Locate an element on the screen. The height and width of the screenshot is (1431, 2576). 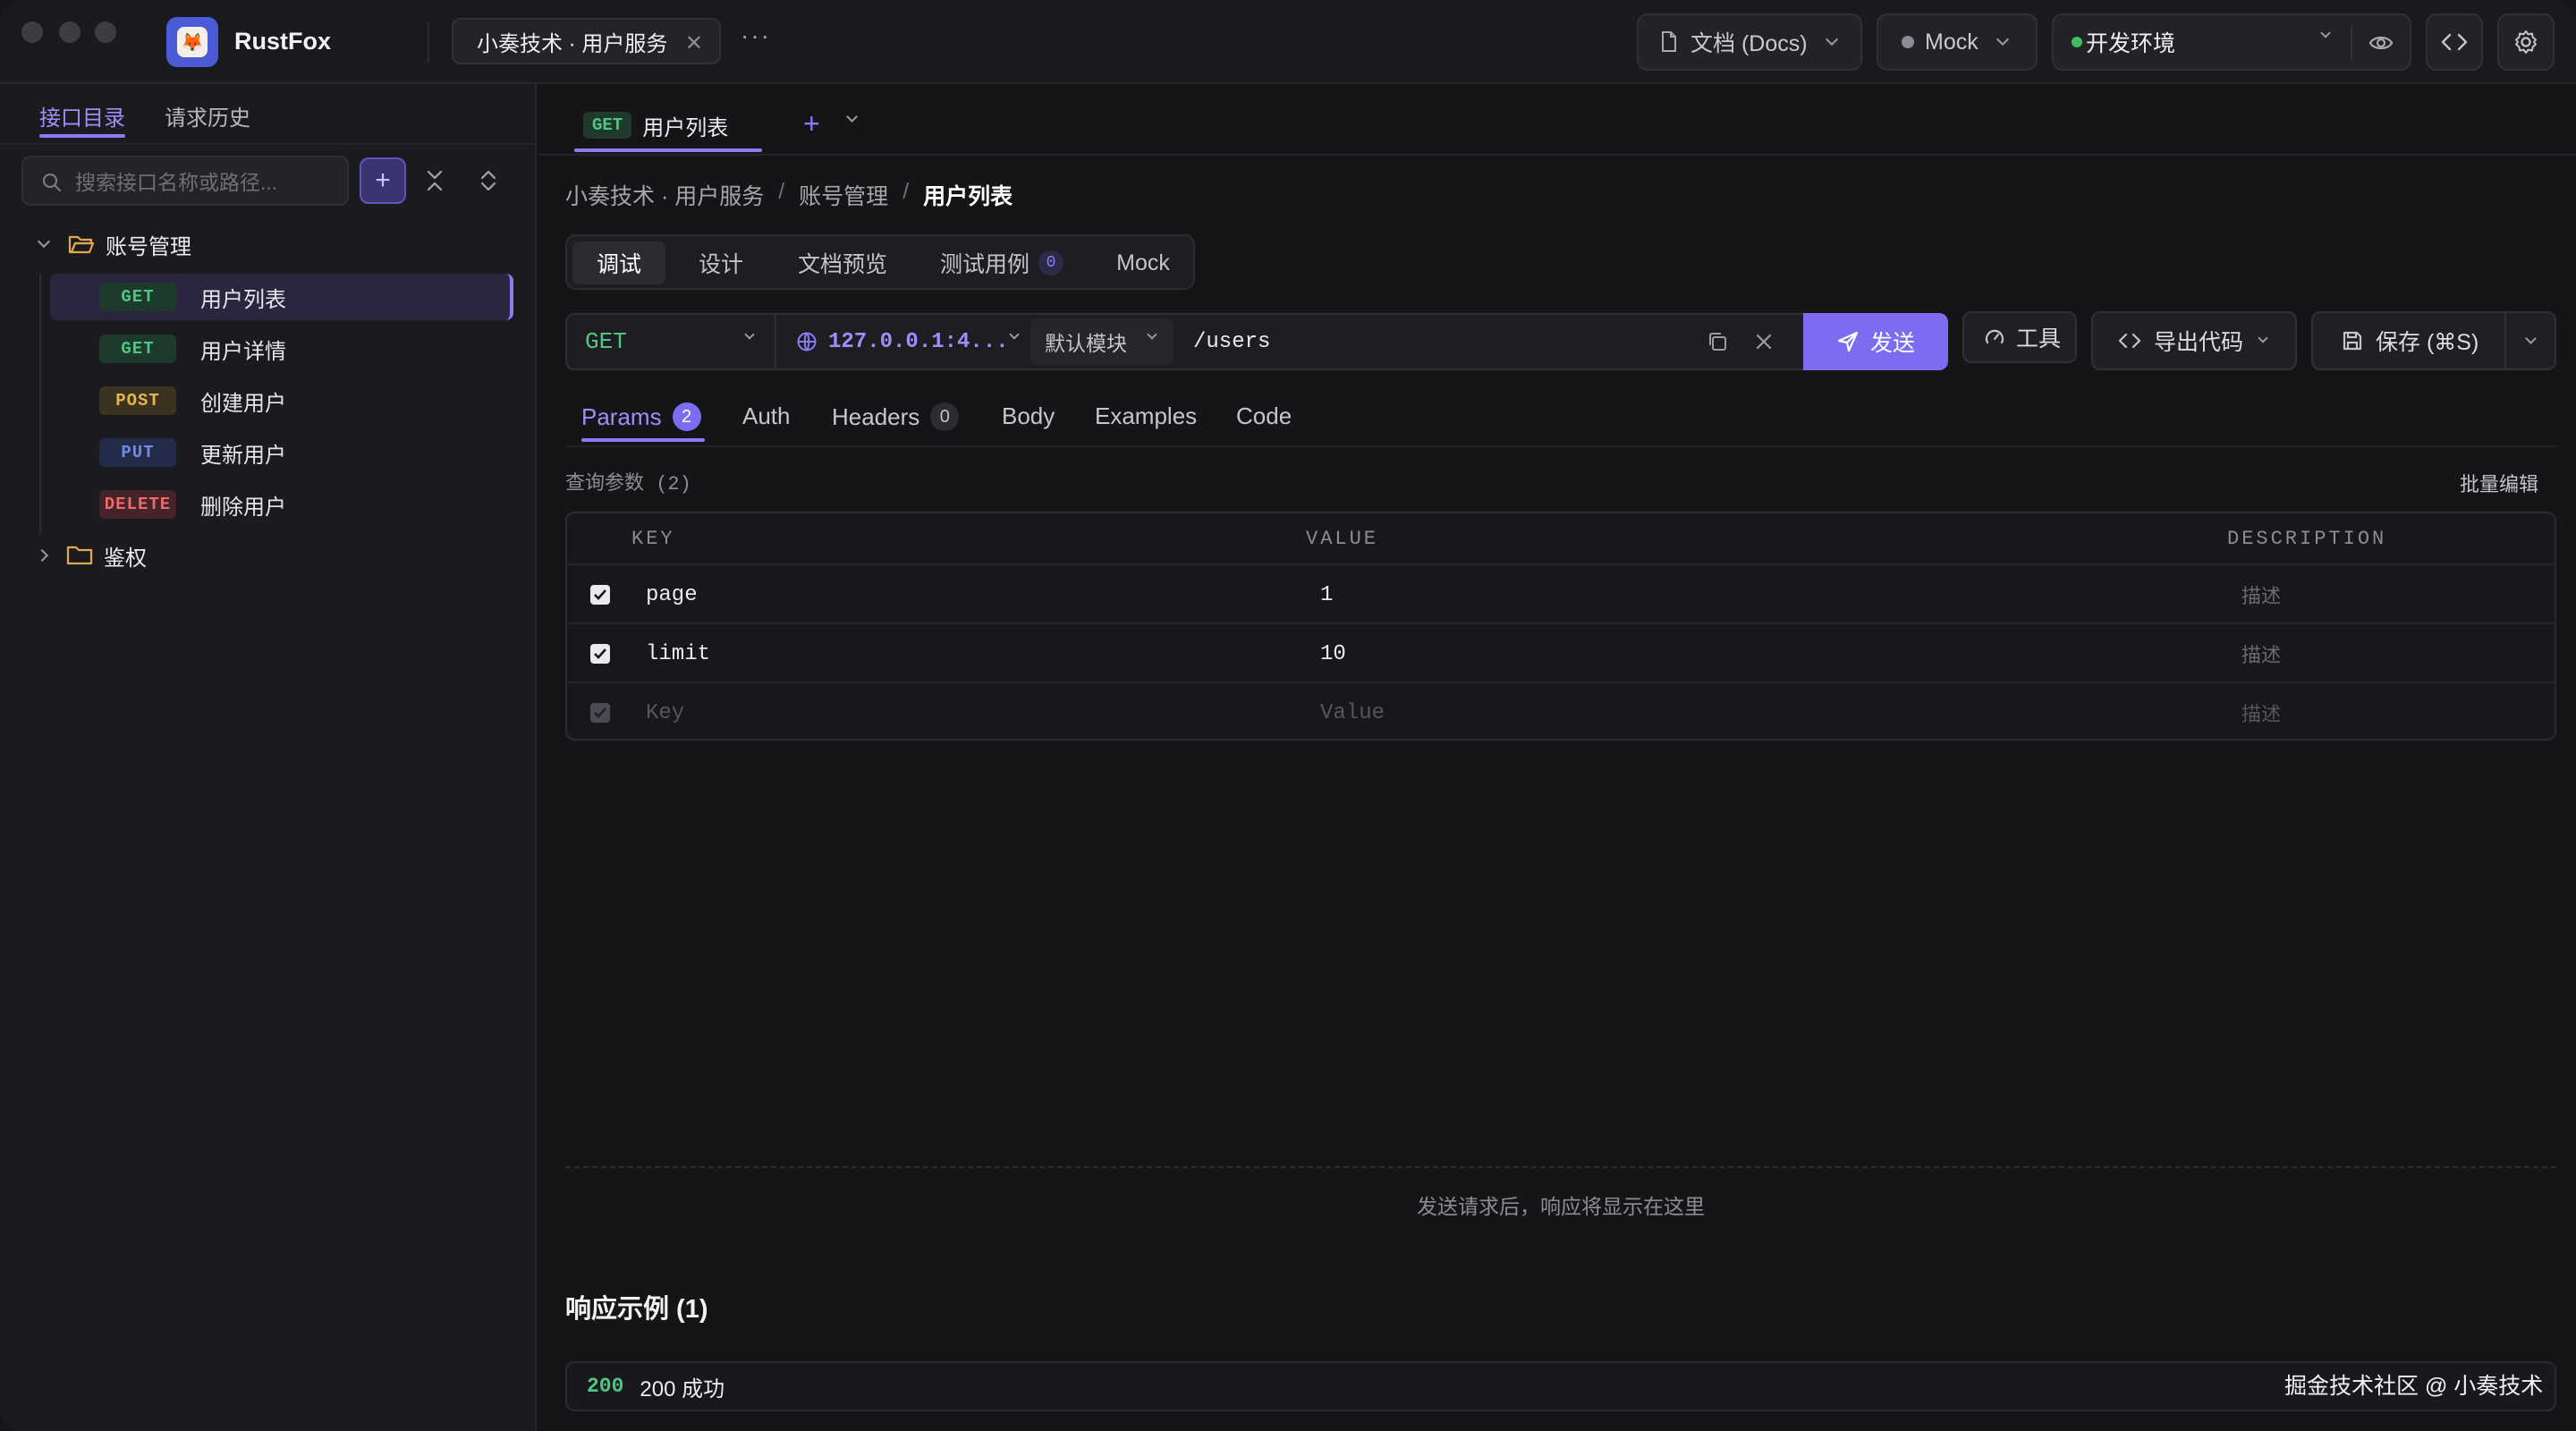
save-icon is located at coordinates (2352, 341).